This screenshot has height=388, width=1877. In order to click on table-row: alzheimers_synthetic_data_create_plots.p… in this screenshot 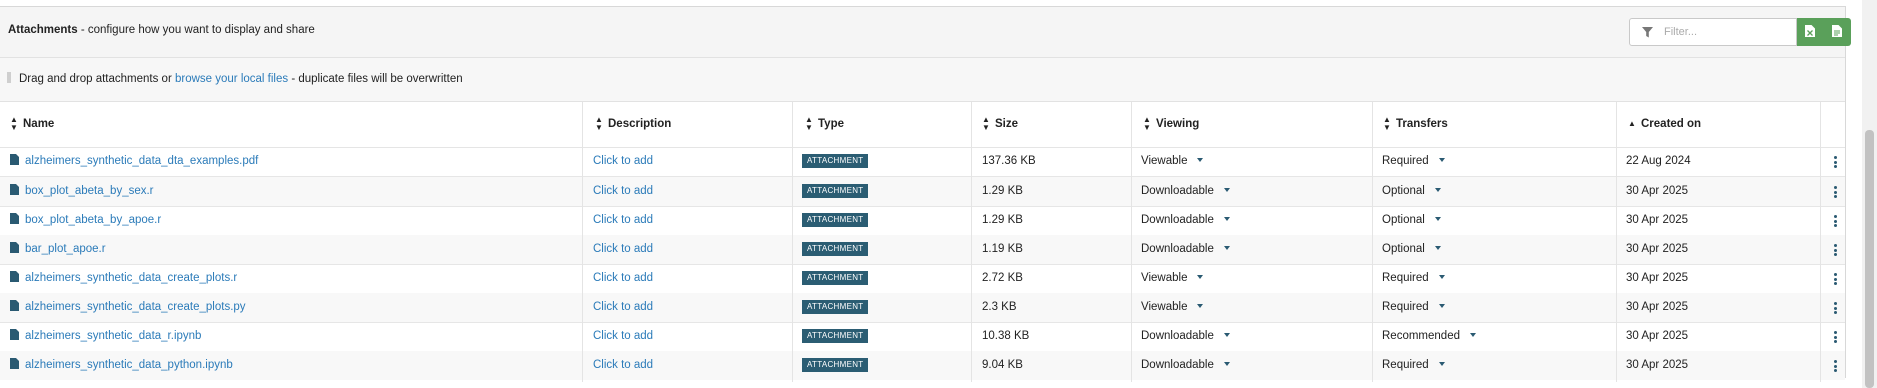, I will do `click(922, 308)`.